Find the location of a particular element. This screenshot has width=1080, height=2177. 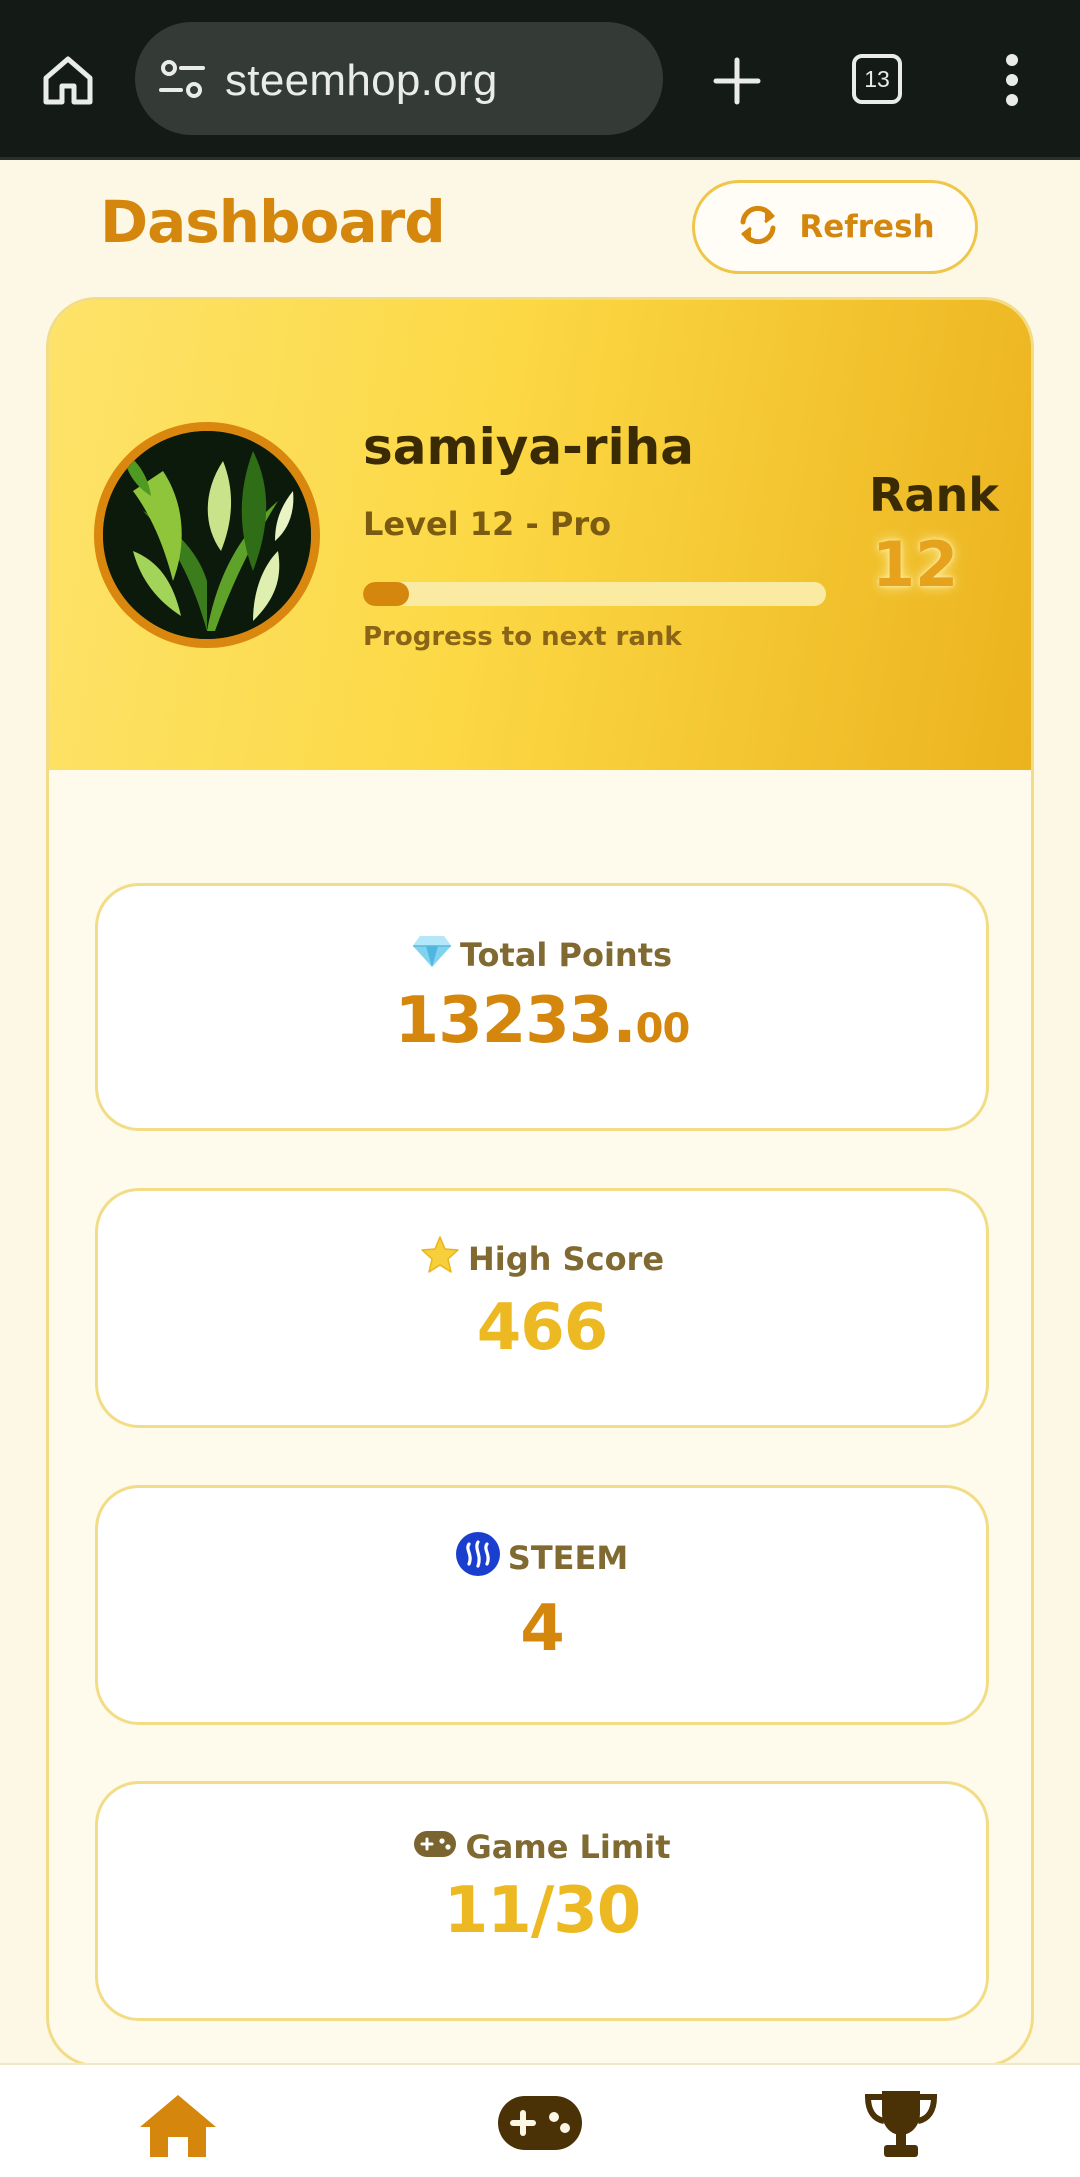

tab-switcher-button: 13 is located at coordinates (877, 79).